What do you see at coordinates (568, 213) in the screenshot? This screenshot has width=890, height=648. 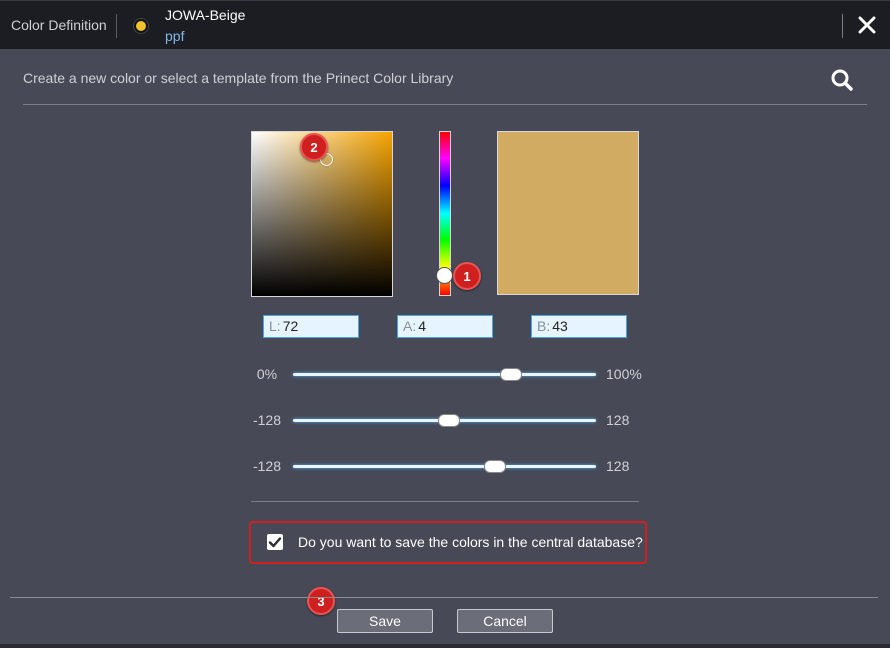 I see `color-preview` at bounding box center [568, 213].